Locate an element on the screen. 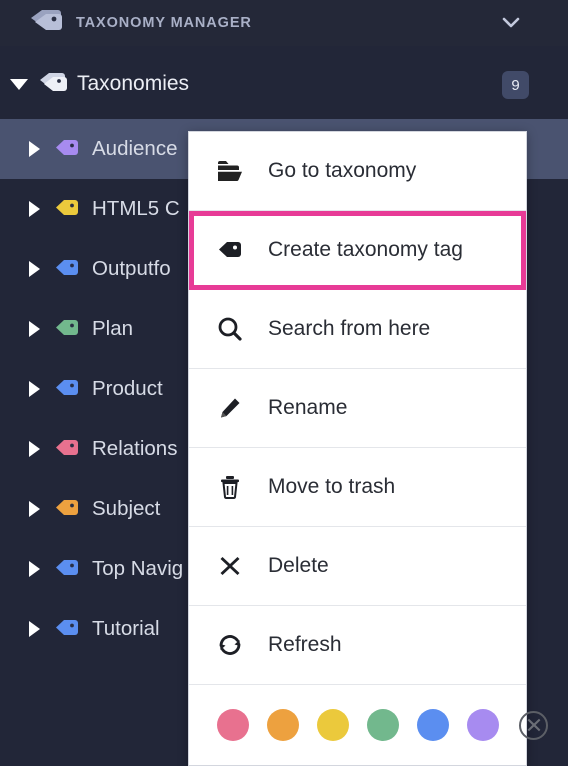  tree-item-label: Relations is located at coordinates (135, 448).